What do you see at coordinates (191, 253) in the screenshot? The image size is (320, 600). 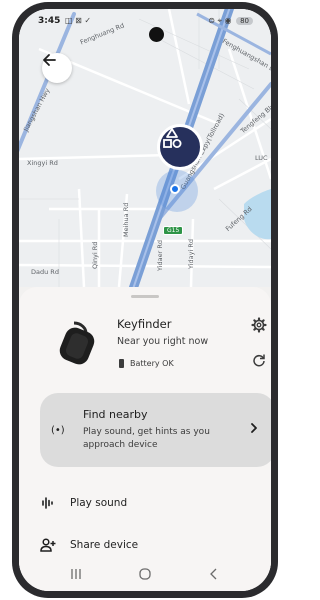 I see `map-label-yidayi-rd: Yidayi Rd` at bounding box center [191, 253].